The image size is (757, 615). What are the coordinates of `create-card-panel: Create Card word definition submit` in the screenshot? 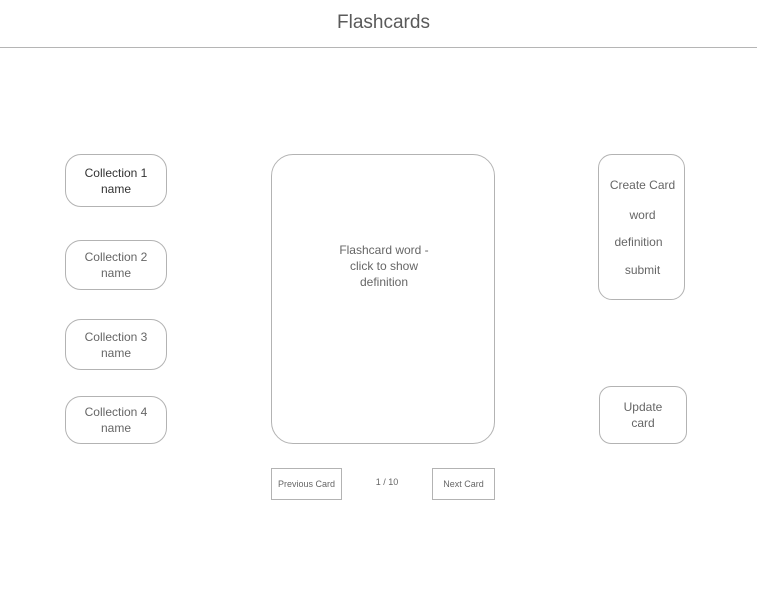 It's located at (641, 227).